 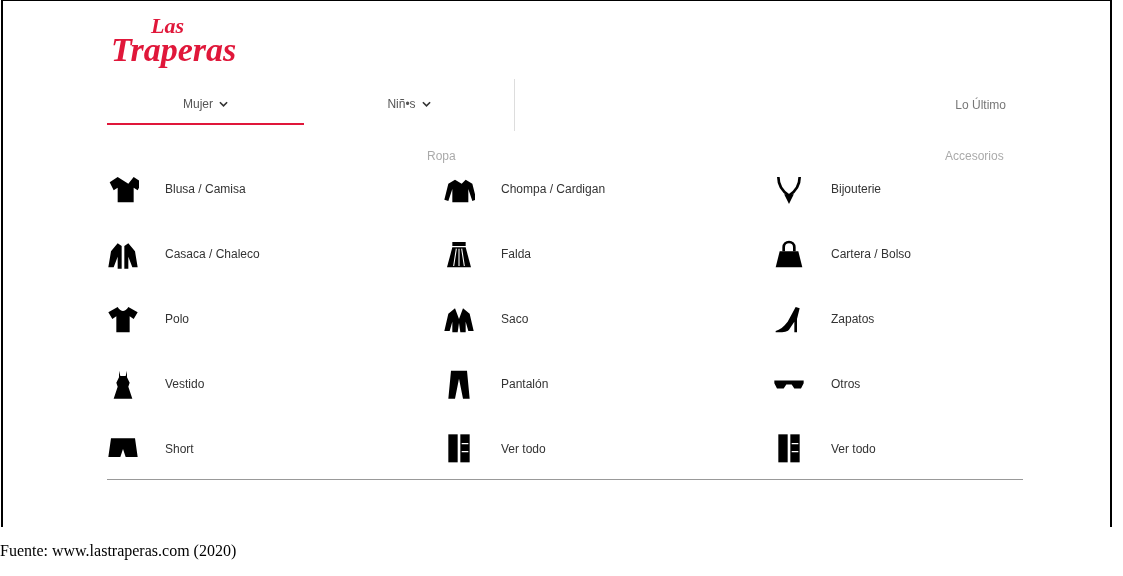 I want to click on category-link: Polo, so click(x=275, y=319).